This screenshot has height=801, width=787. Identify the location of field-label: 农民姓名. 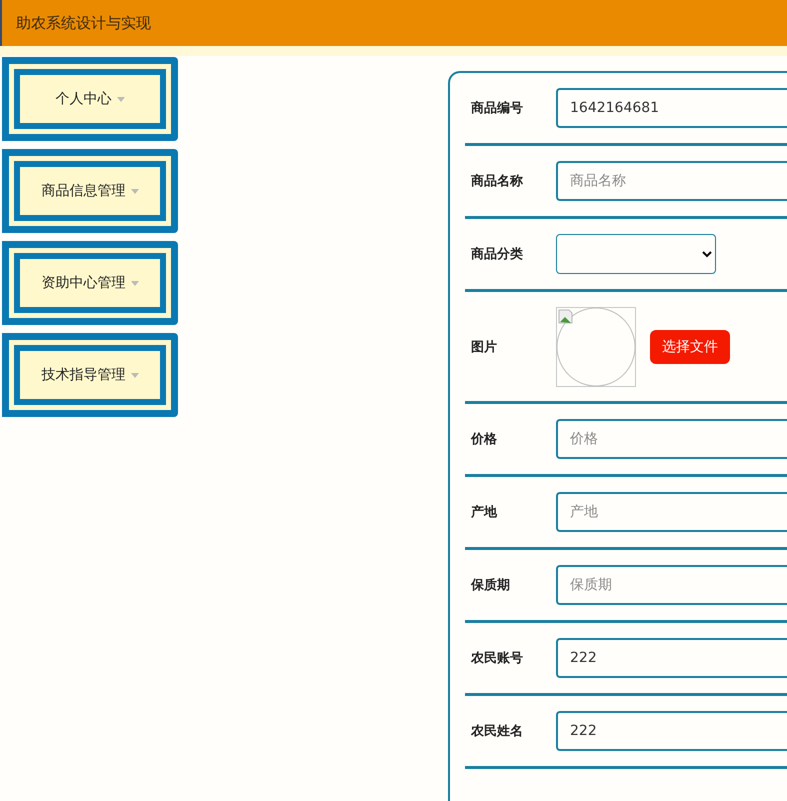
(497, 731).